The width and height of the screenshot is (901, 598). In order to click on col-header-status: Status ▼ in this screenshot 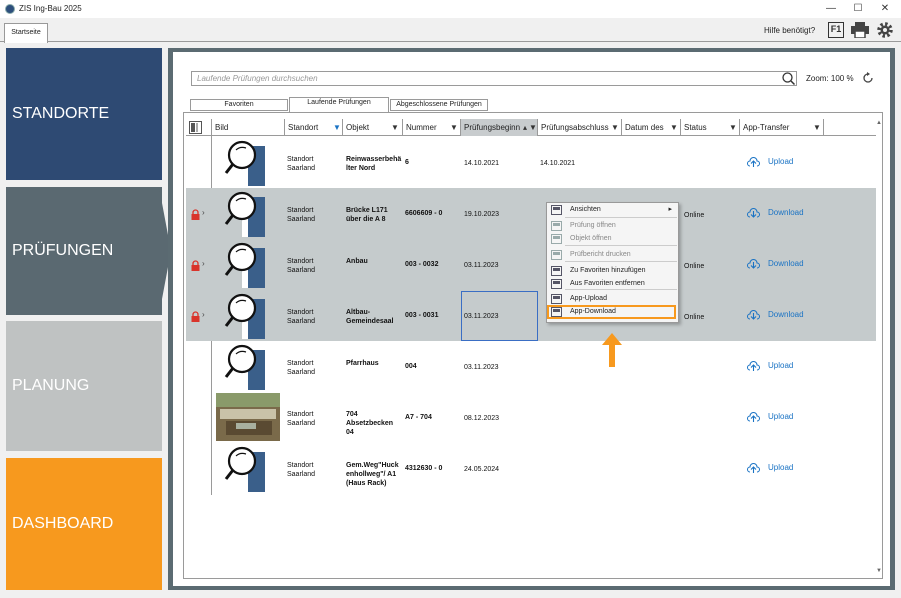, I will do `click(710, 127)`.